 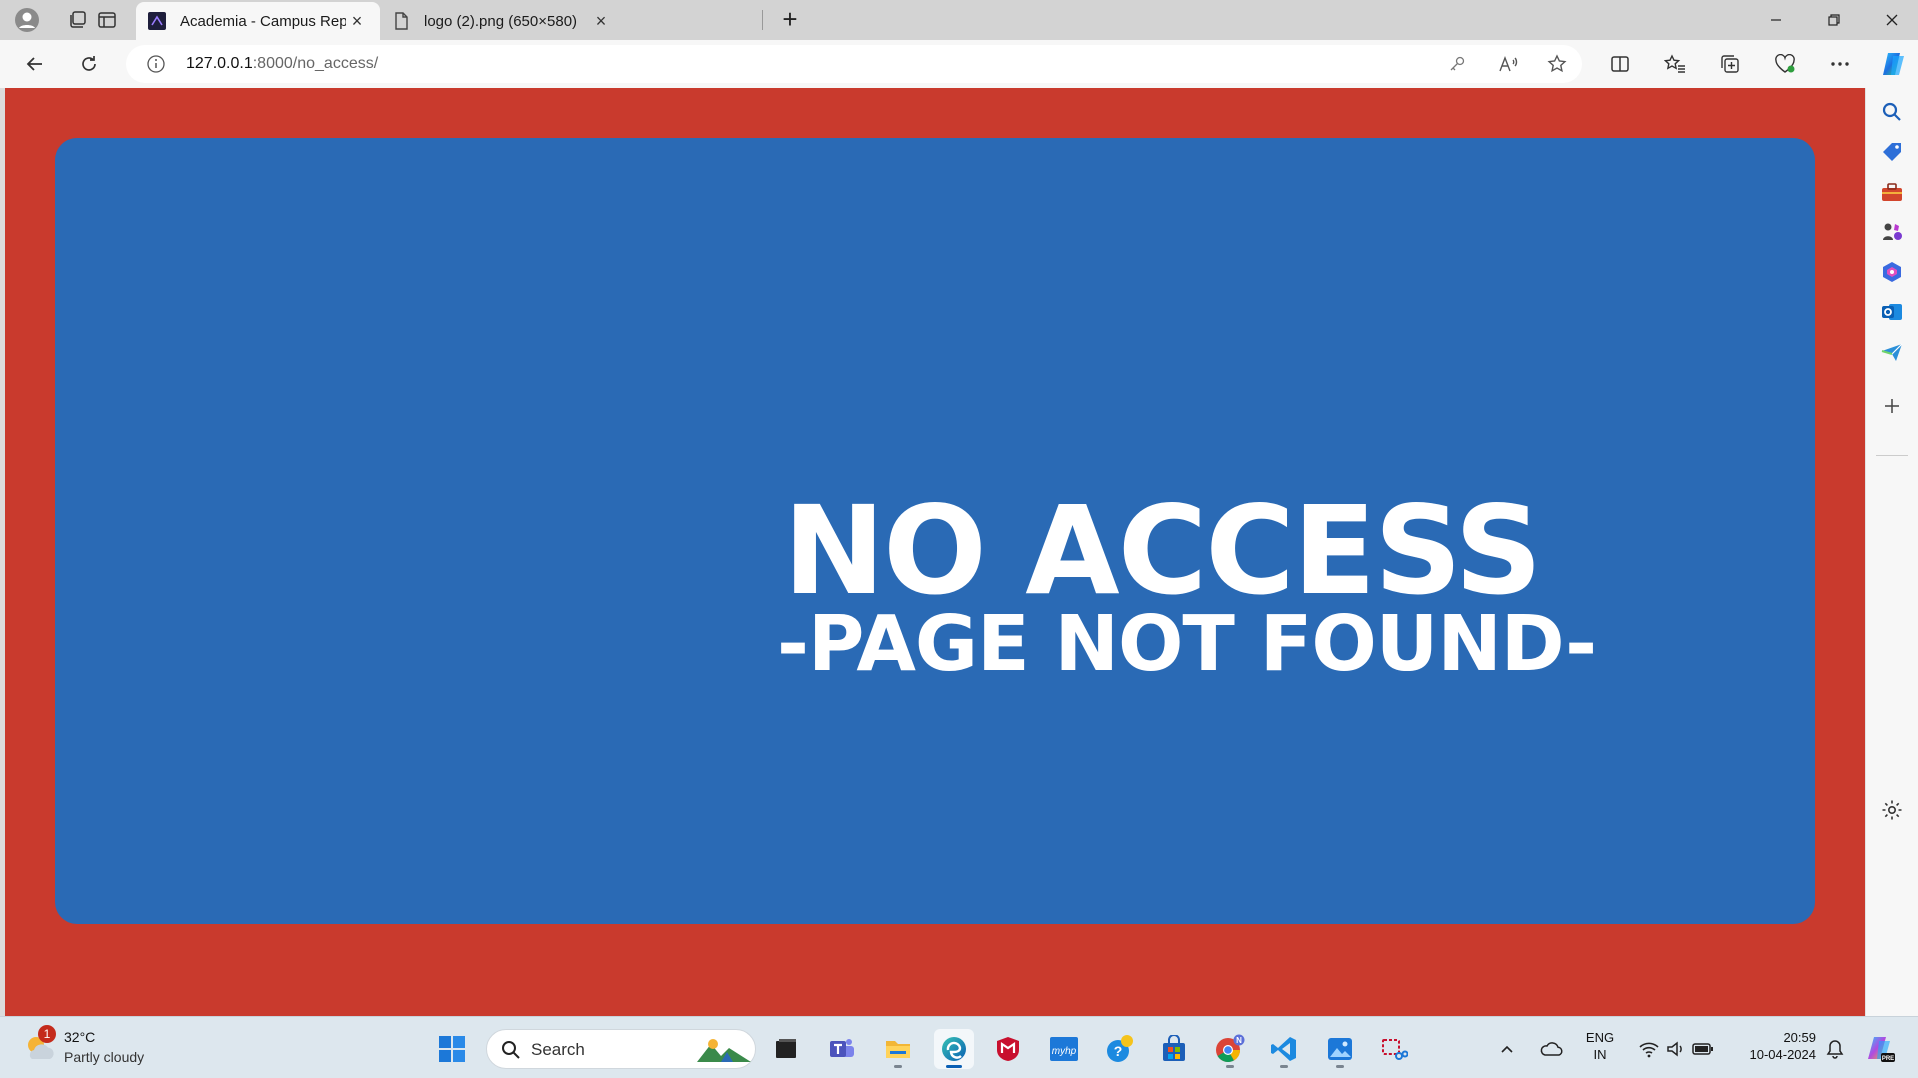 I want to click on notifications-button, so click(x=1835, y=1049).